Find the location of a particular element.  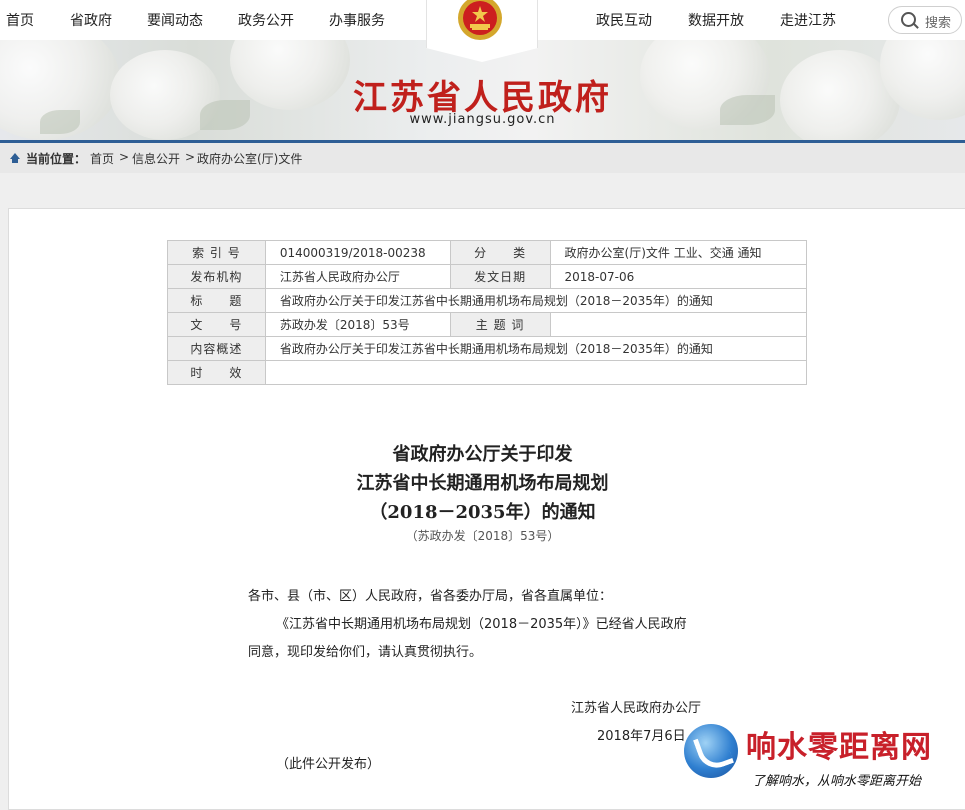

breadcrumb-prefix: 当前位置： is located at coordinates (56, 159).